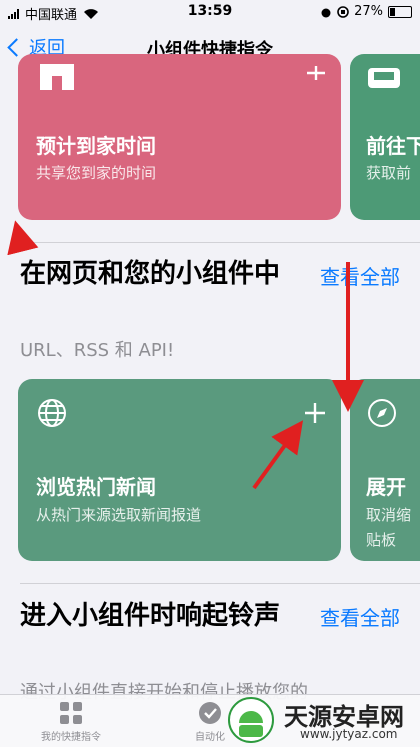  Describe the element at coordinates (150, 616) in the screenshot. I see `section-title-ringtone: 进入小组件时响起铃声` at that location.